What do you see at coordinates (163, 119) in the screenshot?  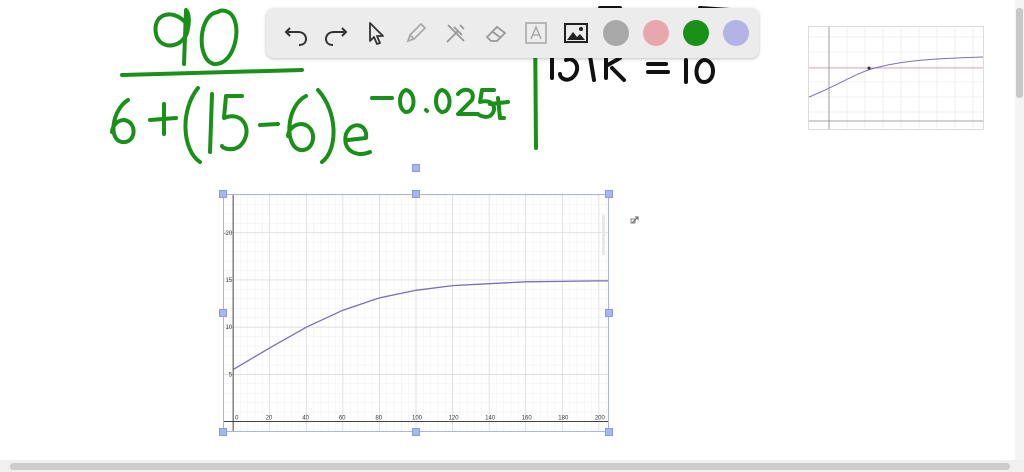 I see `ink-plus` at bounding box center [163, 119].